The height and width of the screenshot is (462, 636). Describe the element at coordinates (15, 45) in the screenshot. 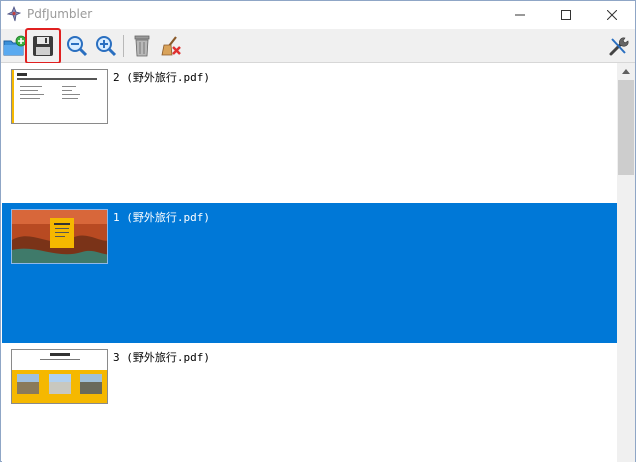

I see `open-add-icon` at that location.